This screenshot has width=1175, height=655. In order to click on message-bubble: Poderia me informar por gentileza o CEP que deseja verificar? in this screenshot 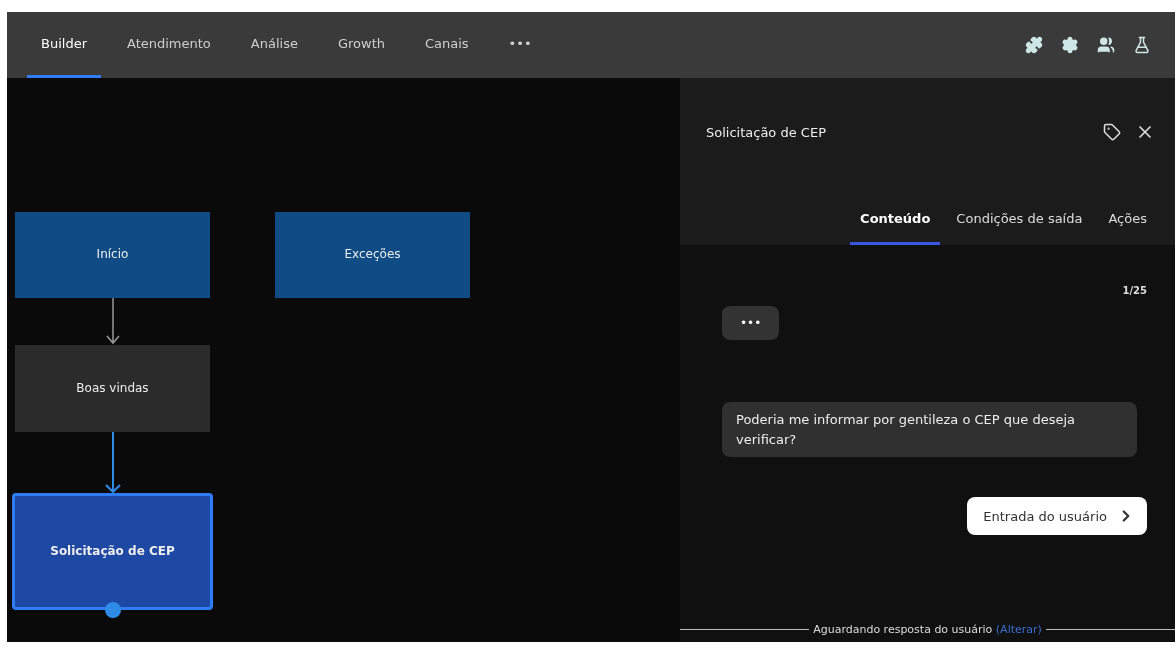, I will do `click(929, 429)`.